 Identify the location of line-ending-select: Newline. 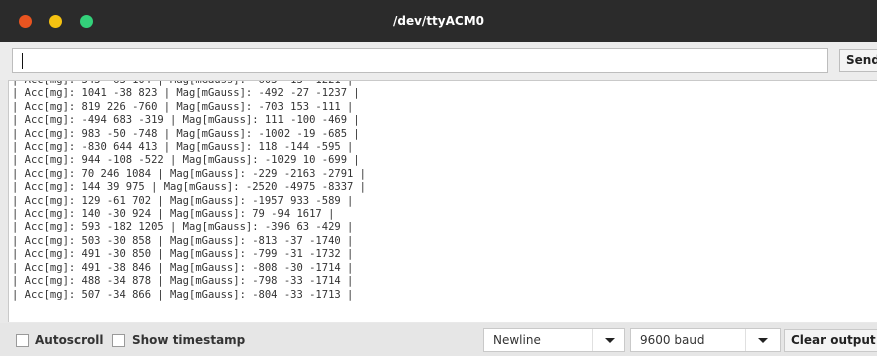
(554, 340).